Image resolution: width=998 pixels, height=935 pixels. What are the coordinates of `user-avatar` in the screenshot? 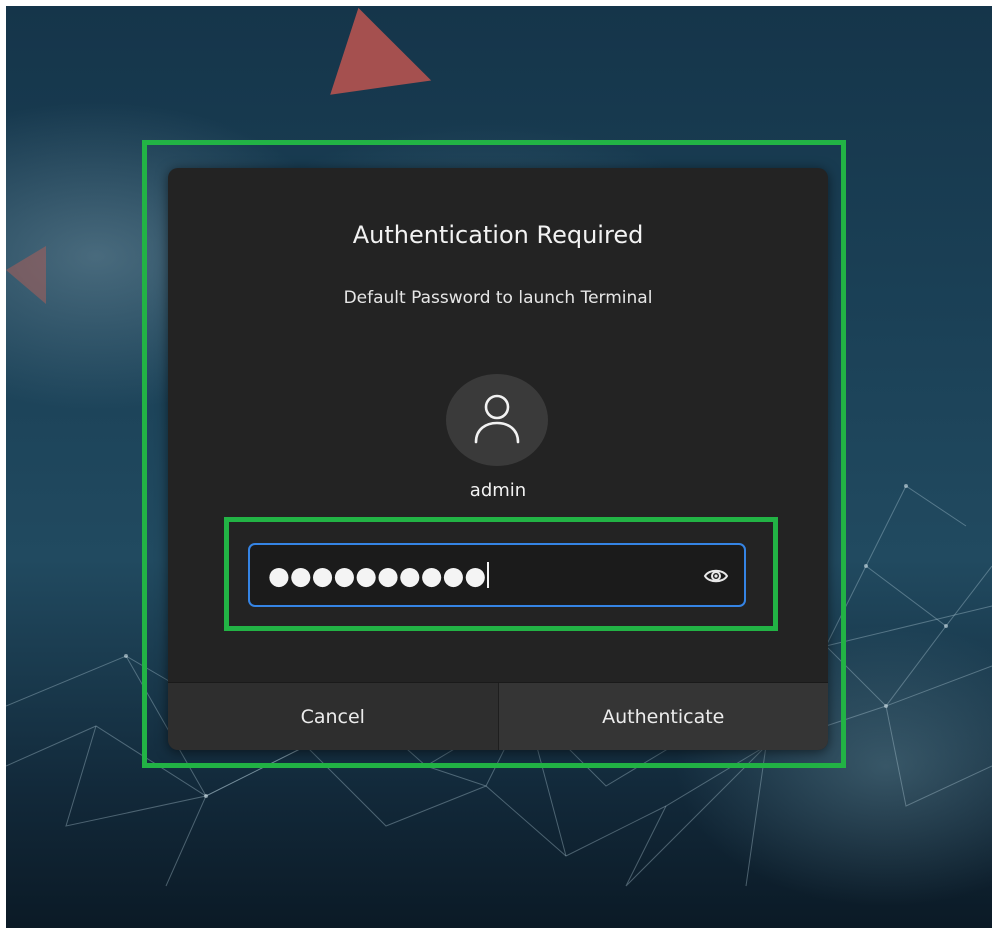 It's located at (497, 420).